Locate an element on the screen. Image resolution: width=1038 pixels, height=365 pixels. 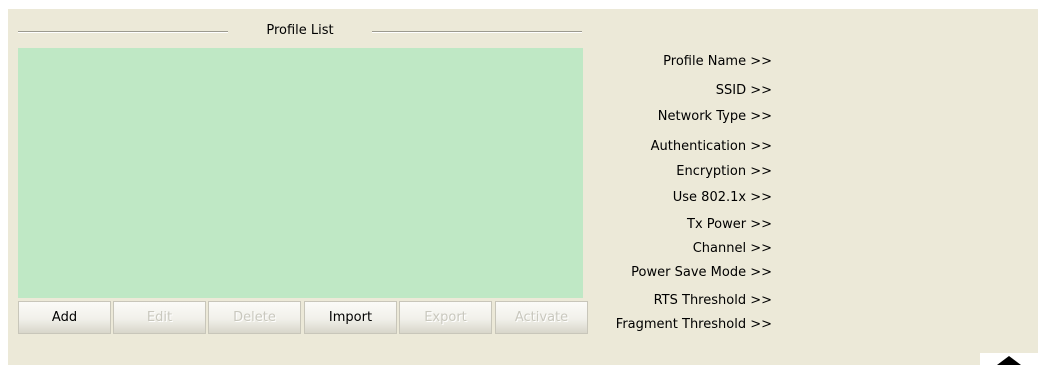
profile-button-bar: Add Edit Delete Import Export Activate is located at coordinates (303, 318).